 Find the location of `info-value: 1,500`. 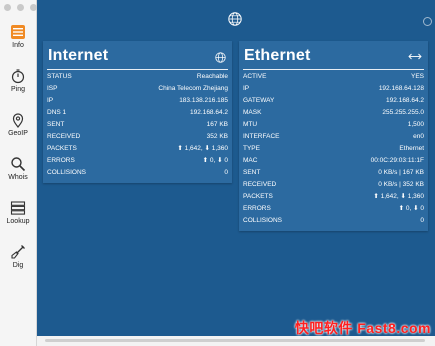

info-value: 1,500 is located at coordinates (415, 124).